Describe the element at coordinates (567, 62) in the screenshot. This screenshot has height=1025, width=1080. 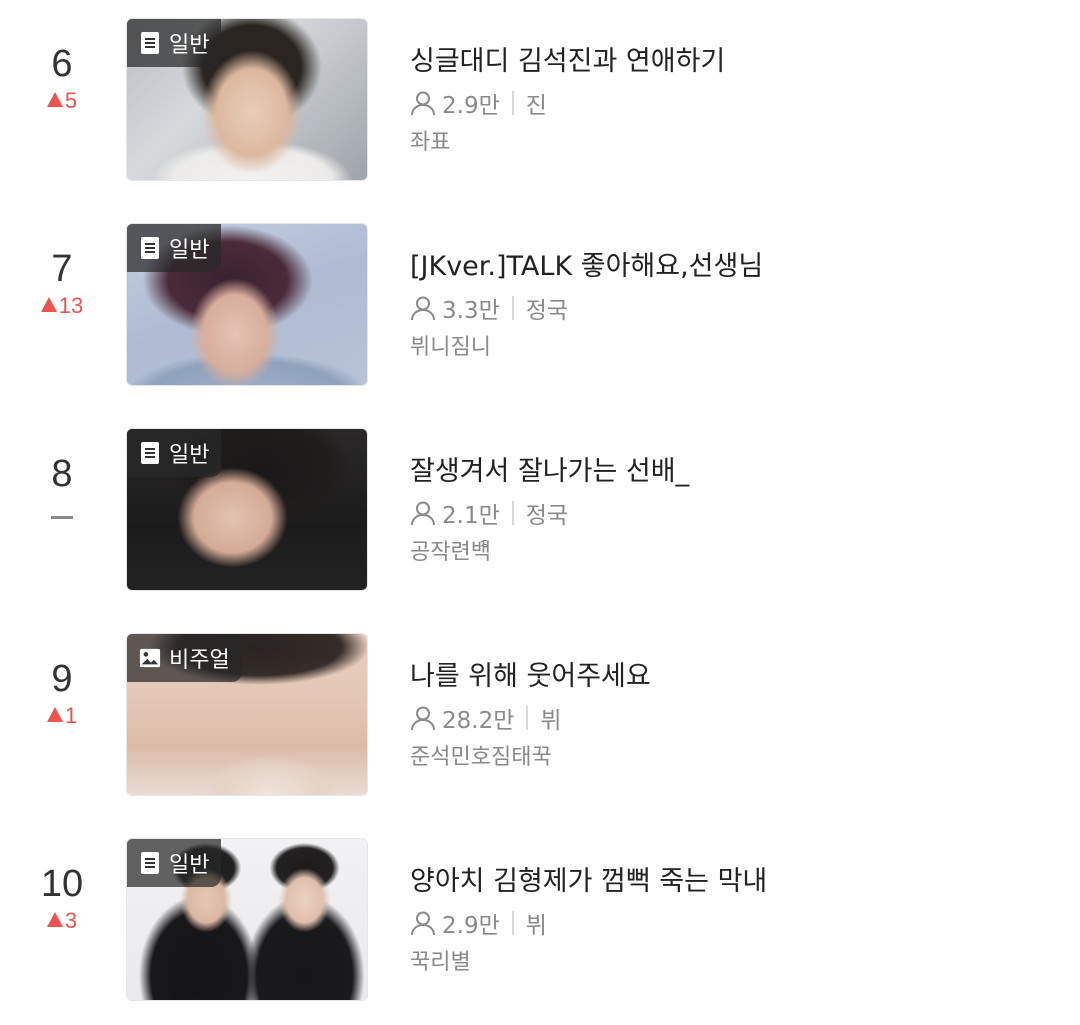
I see `story-title: 싱글대디 김석진과 연애하기` at that location.